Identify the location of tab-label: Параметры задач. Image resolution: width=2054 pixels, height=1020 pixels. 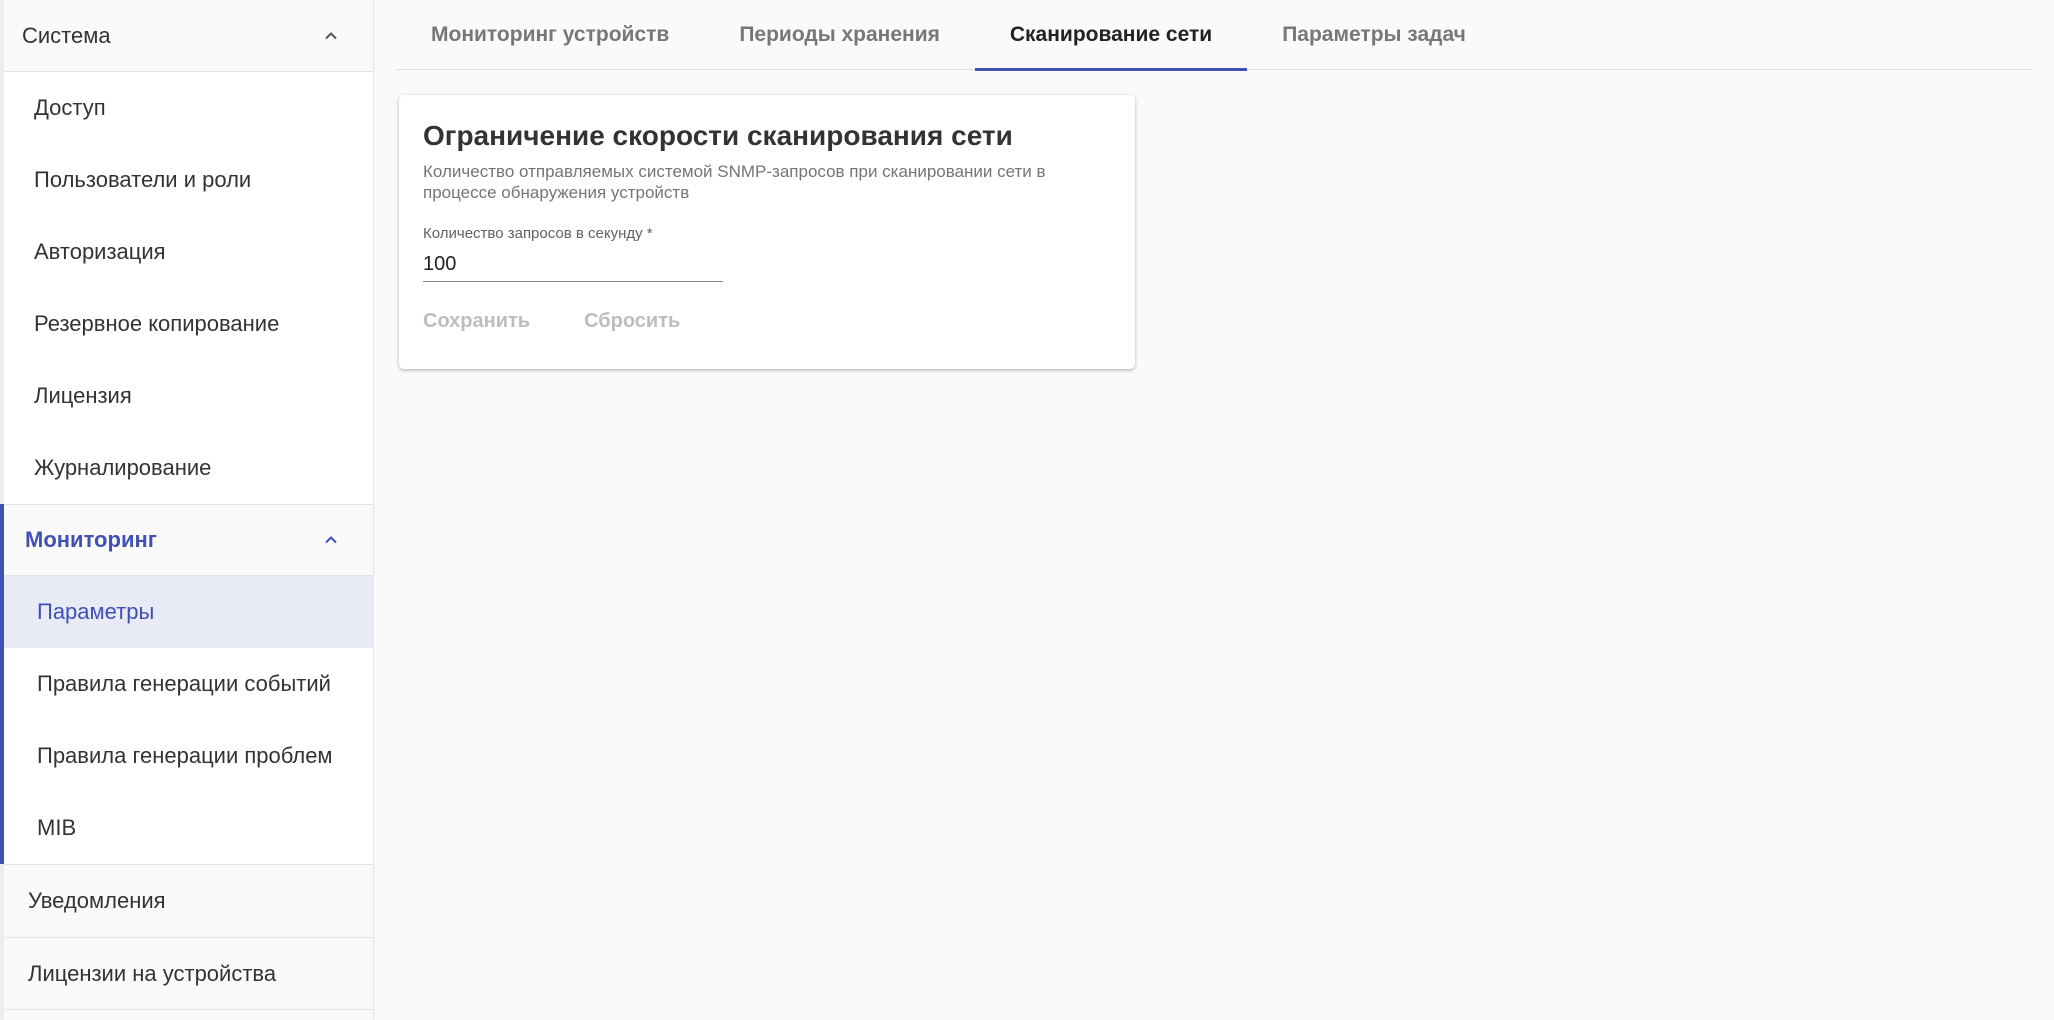
(1374, 34).